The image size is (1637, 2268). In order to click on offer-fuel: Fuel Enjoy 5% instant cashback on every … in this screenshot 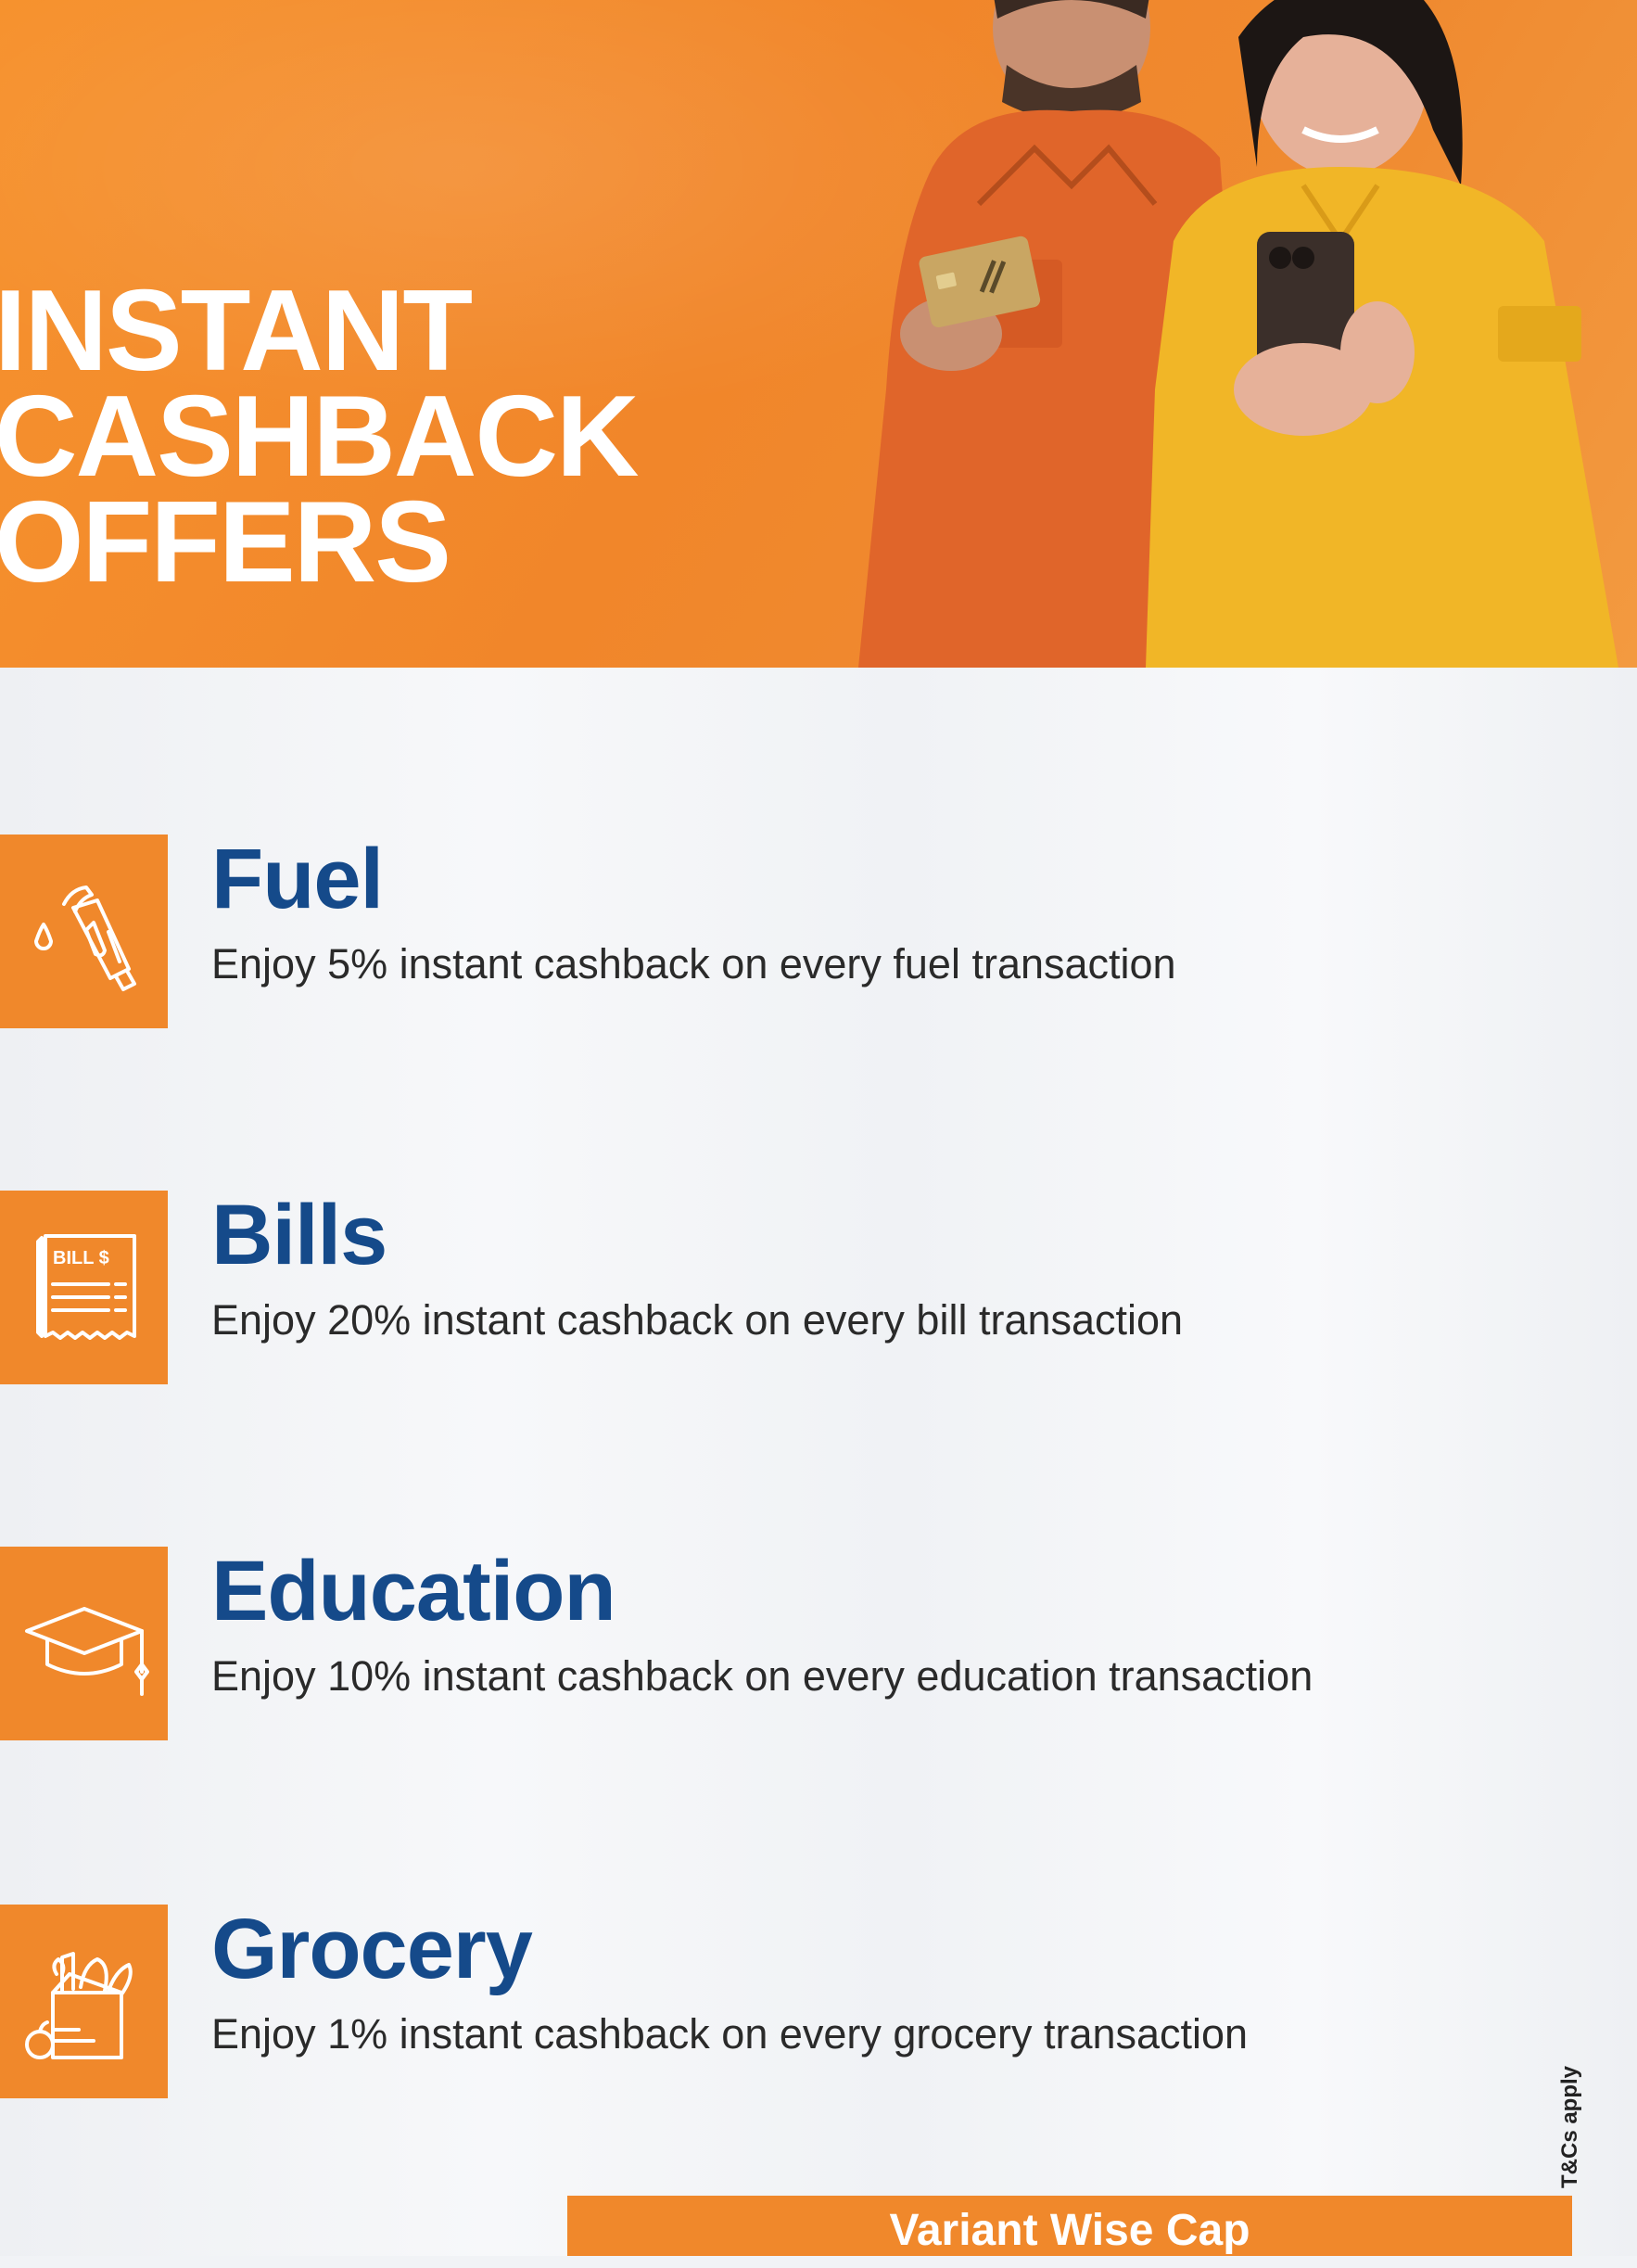, I will do `click(695, 930)`.